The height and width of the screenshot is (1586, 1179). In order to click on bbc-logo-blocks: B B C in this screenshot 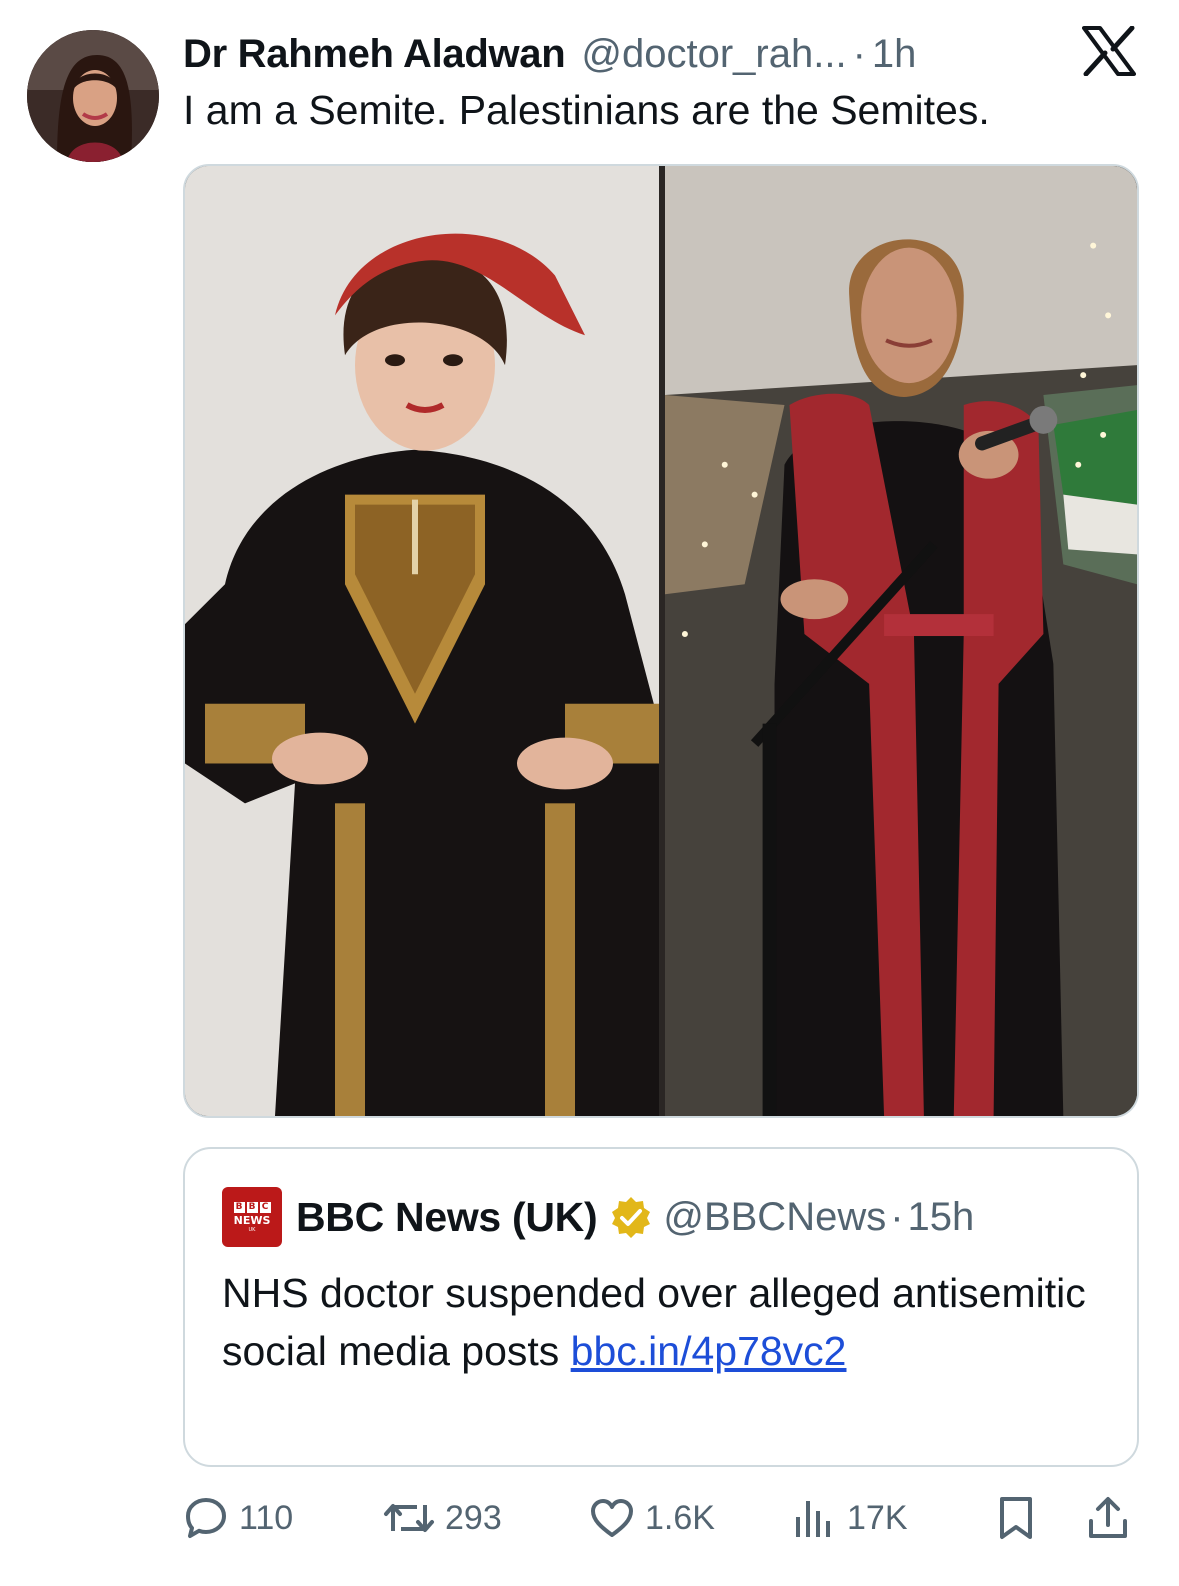, I will do `click(252, 1207)`.